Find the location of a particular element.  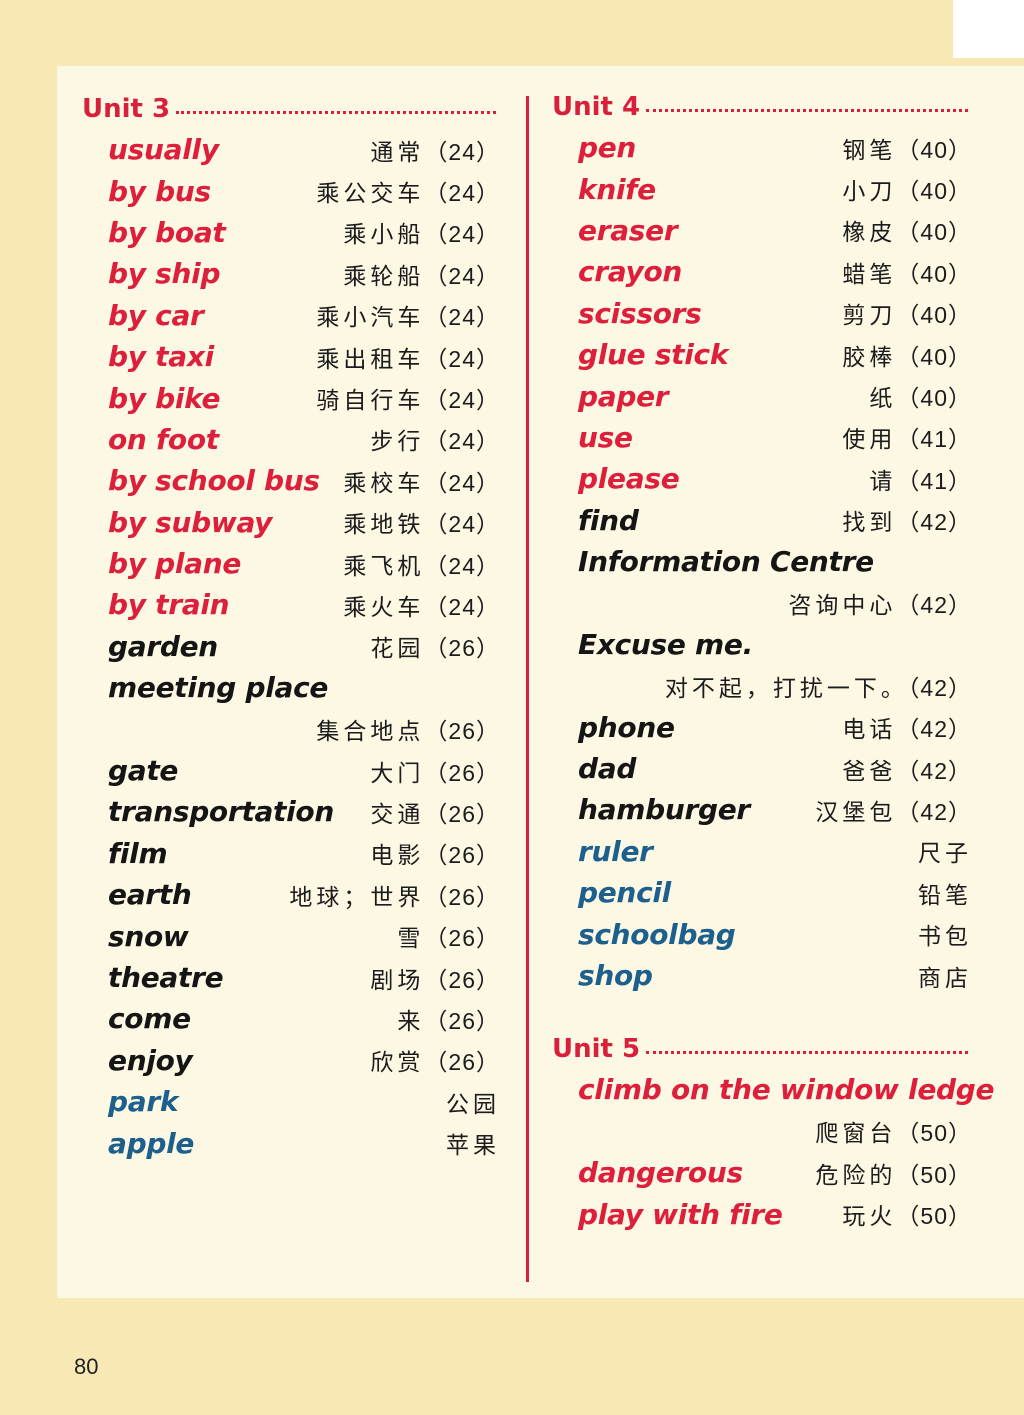

chinese-meaning: 地球；世界 is located at coordinates (357, 897).